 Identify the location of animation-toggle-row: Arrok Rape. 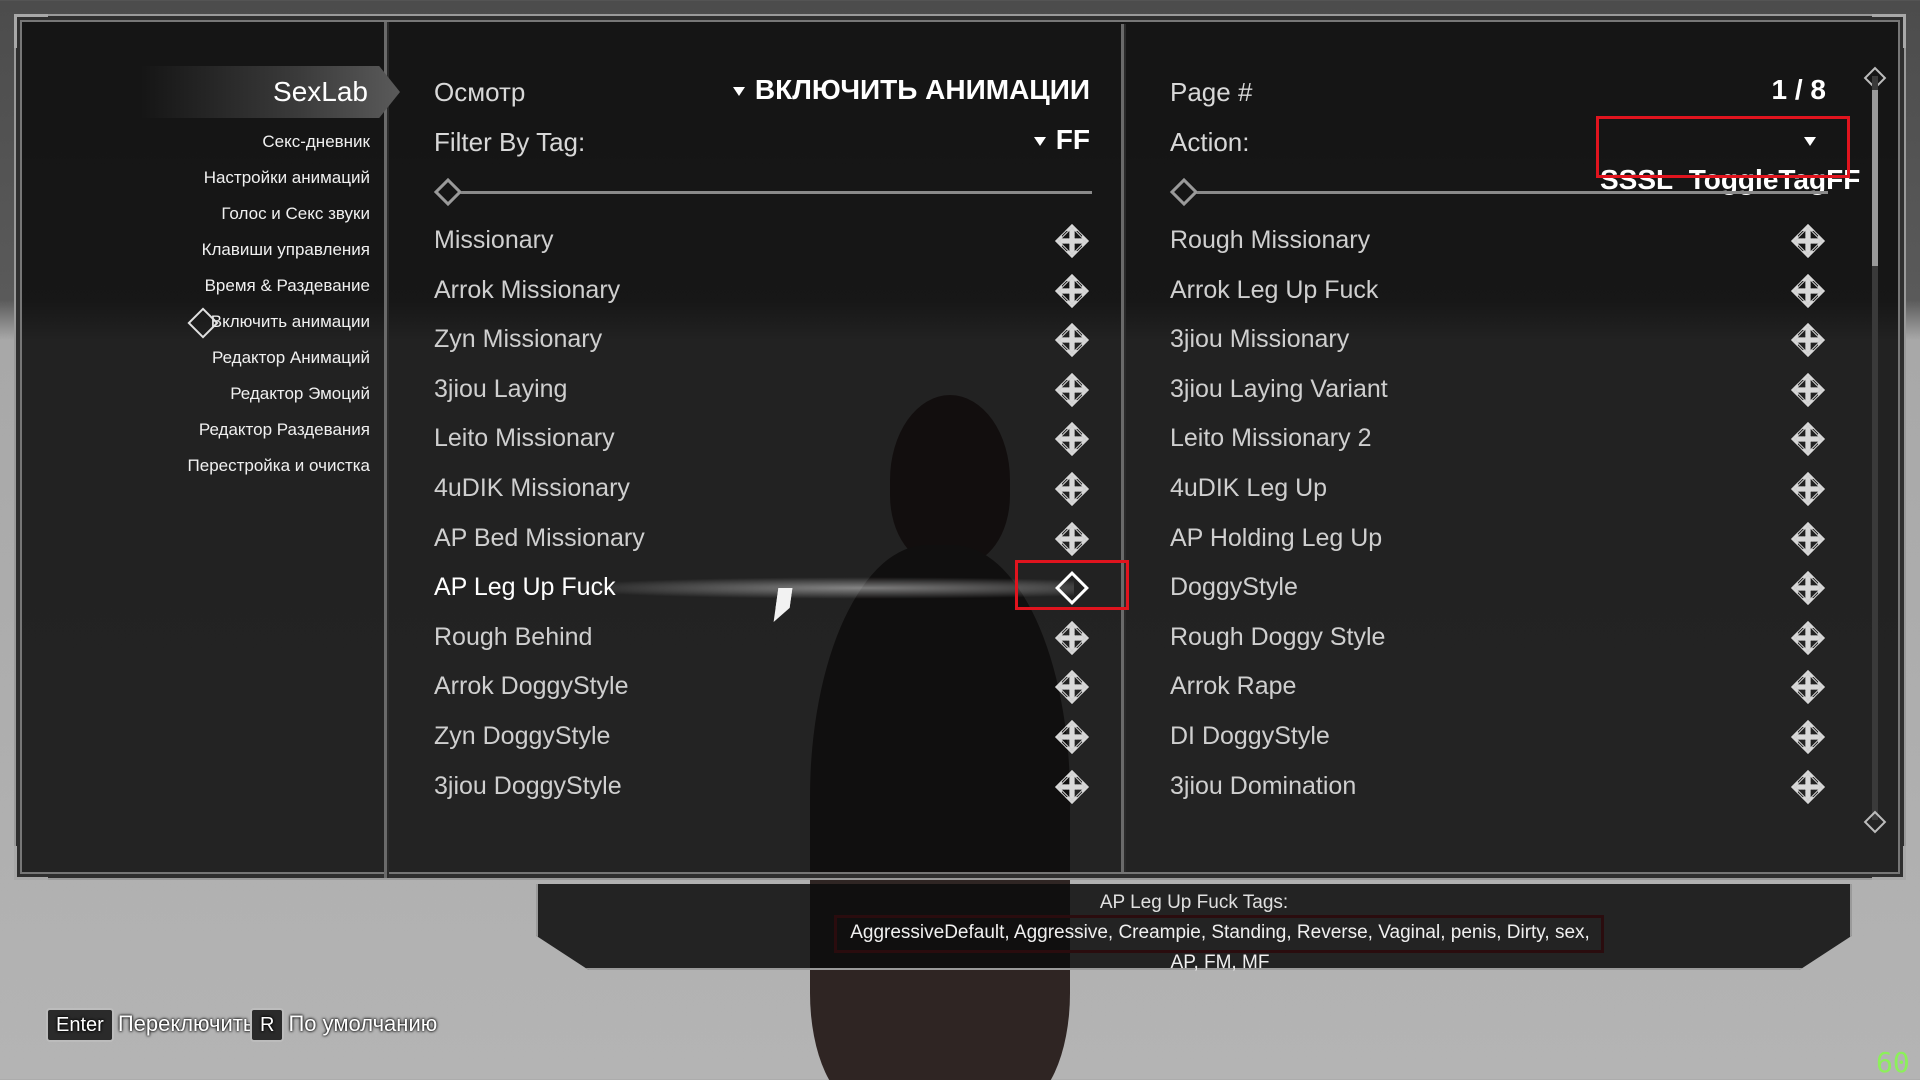
(1500, 687).